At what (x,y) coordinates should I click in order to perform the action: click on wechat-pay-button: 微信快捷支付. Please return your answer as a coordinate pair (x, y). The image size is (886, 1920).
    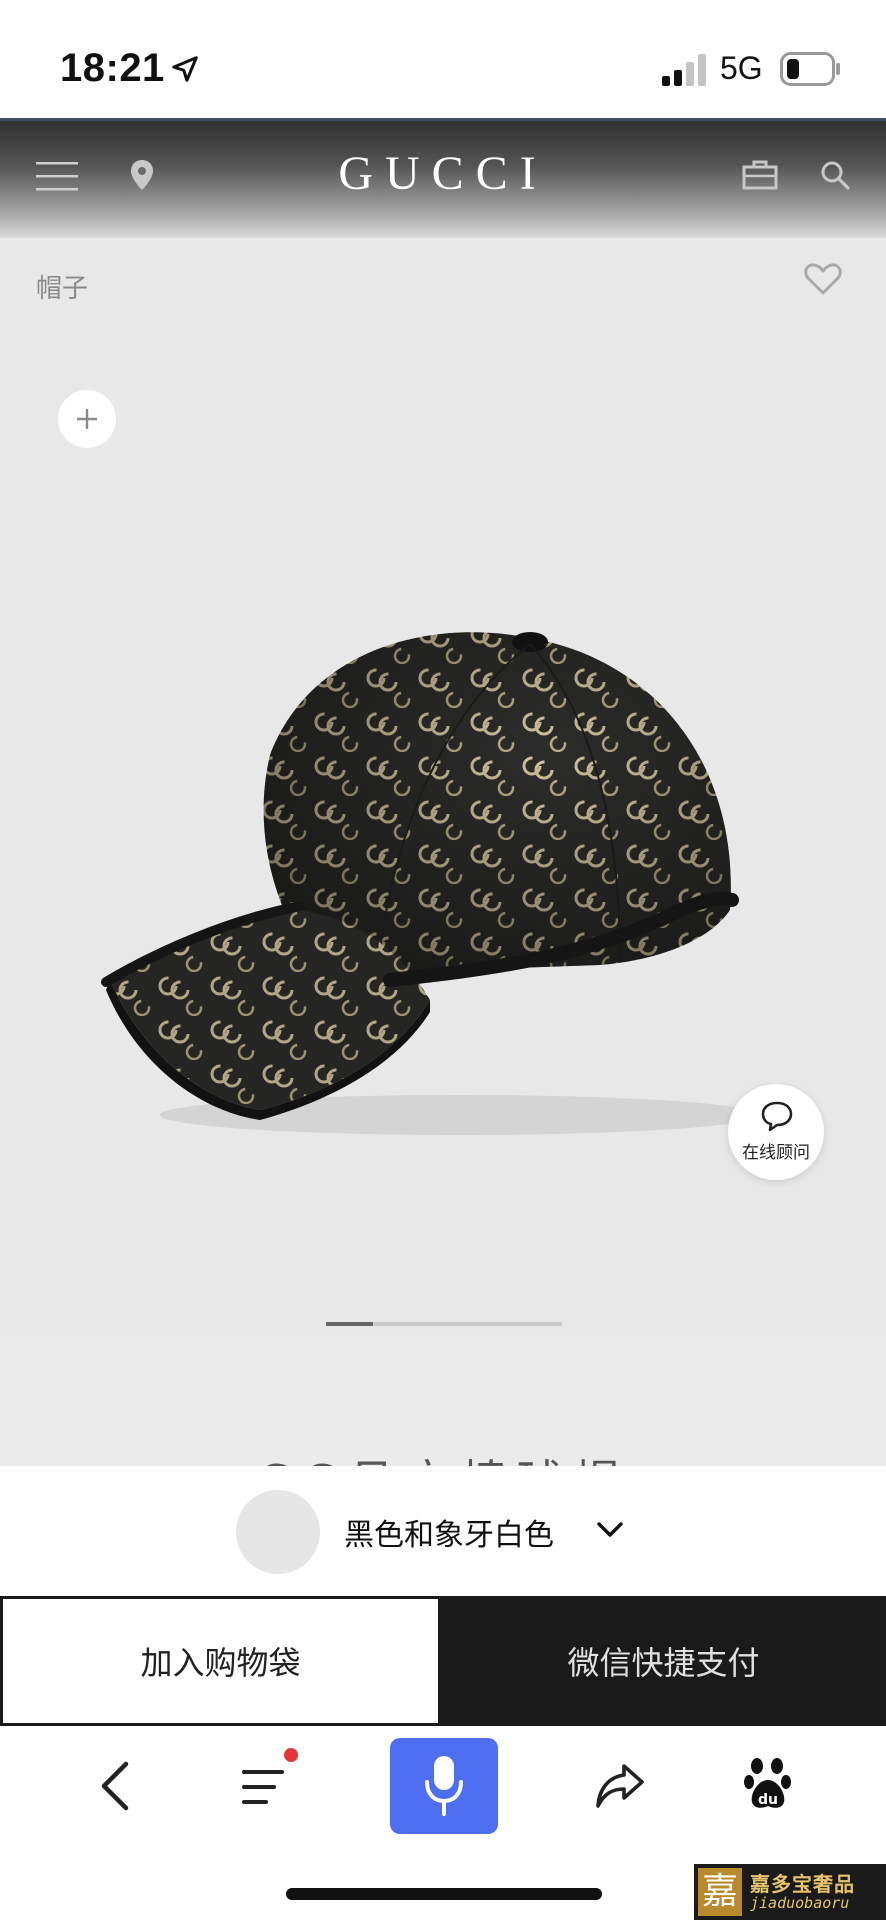
    Looking at the image, I should click on (663, 1661).